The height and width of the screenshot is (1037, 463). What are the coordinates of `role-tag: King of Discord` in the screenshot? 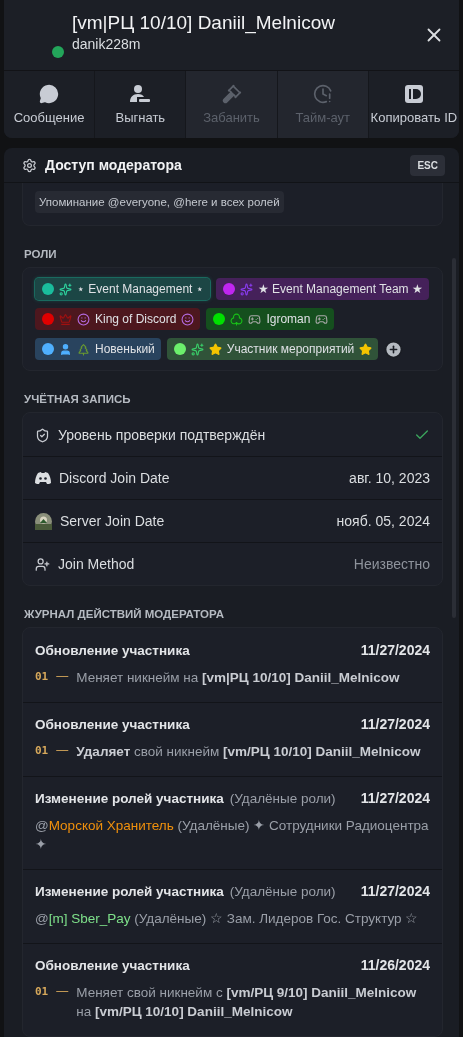 It's located at (118, 319).